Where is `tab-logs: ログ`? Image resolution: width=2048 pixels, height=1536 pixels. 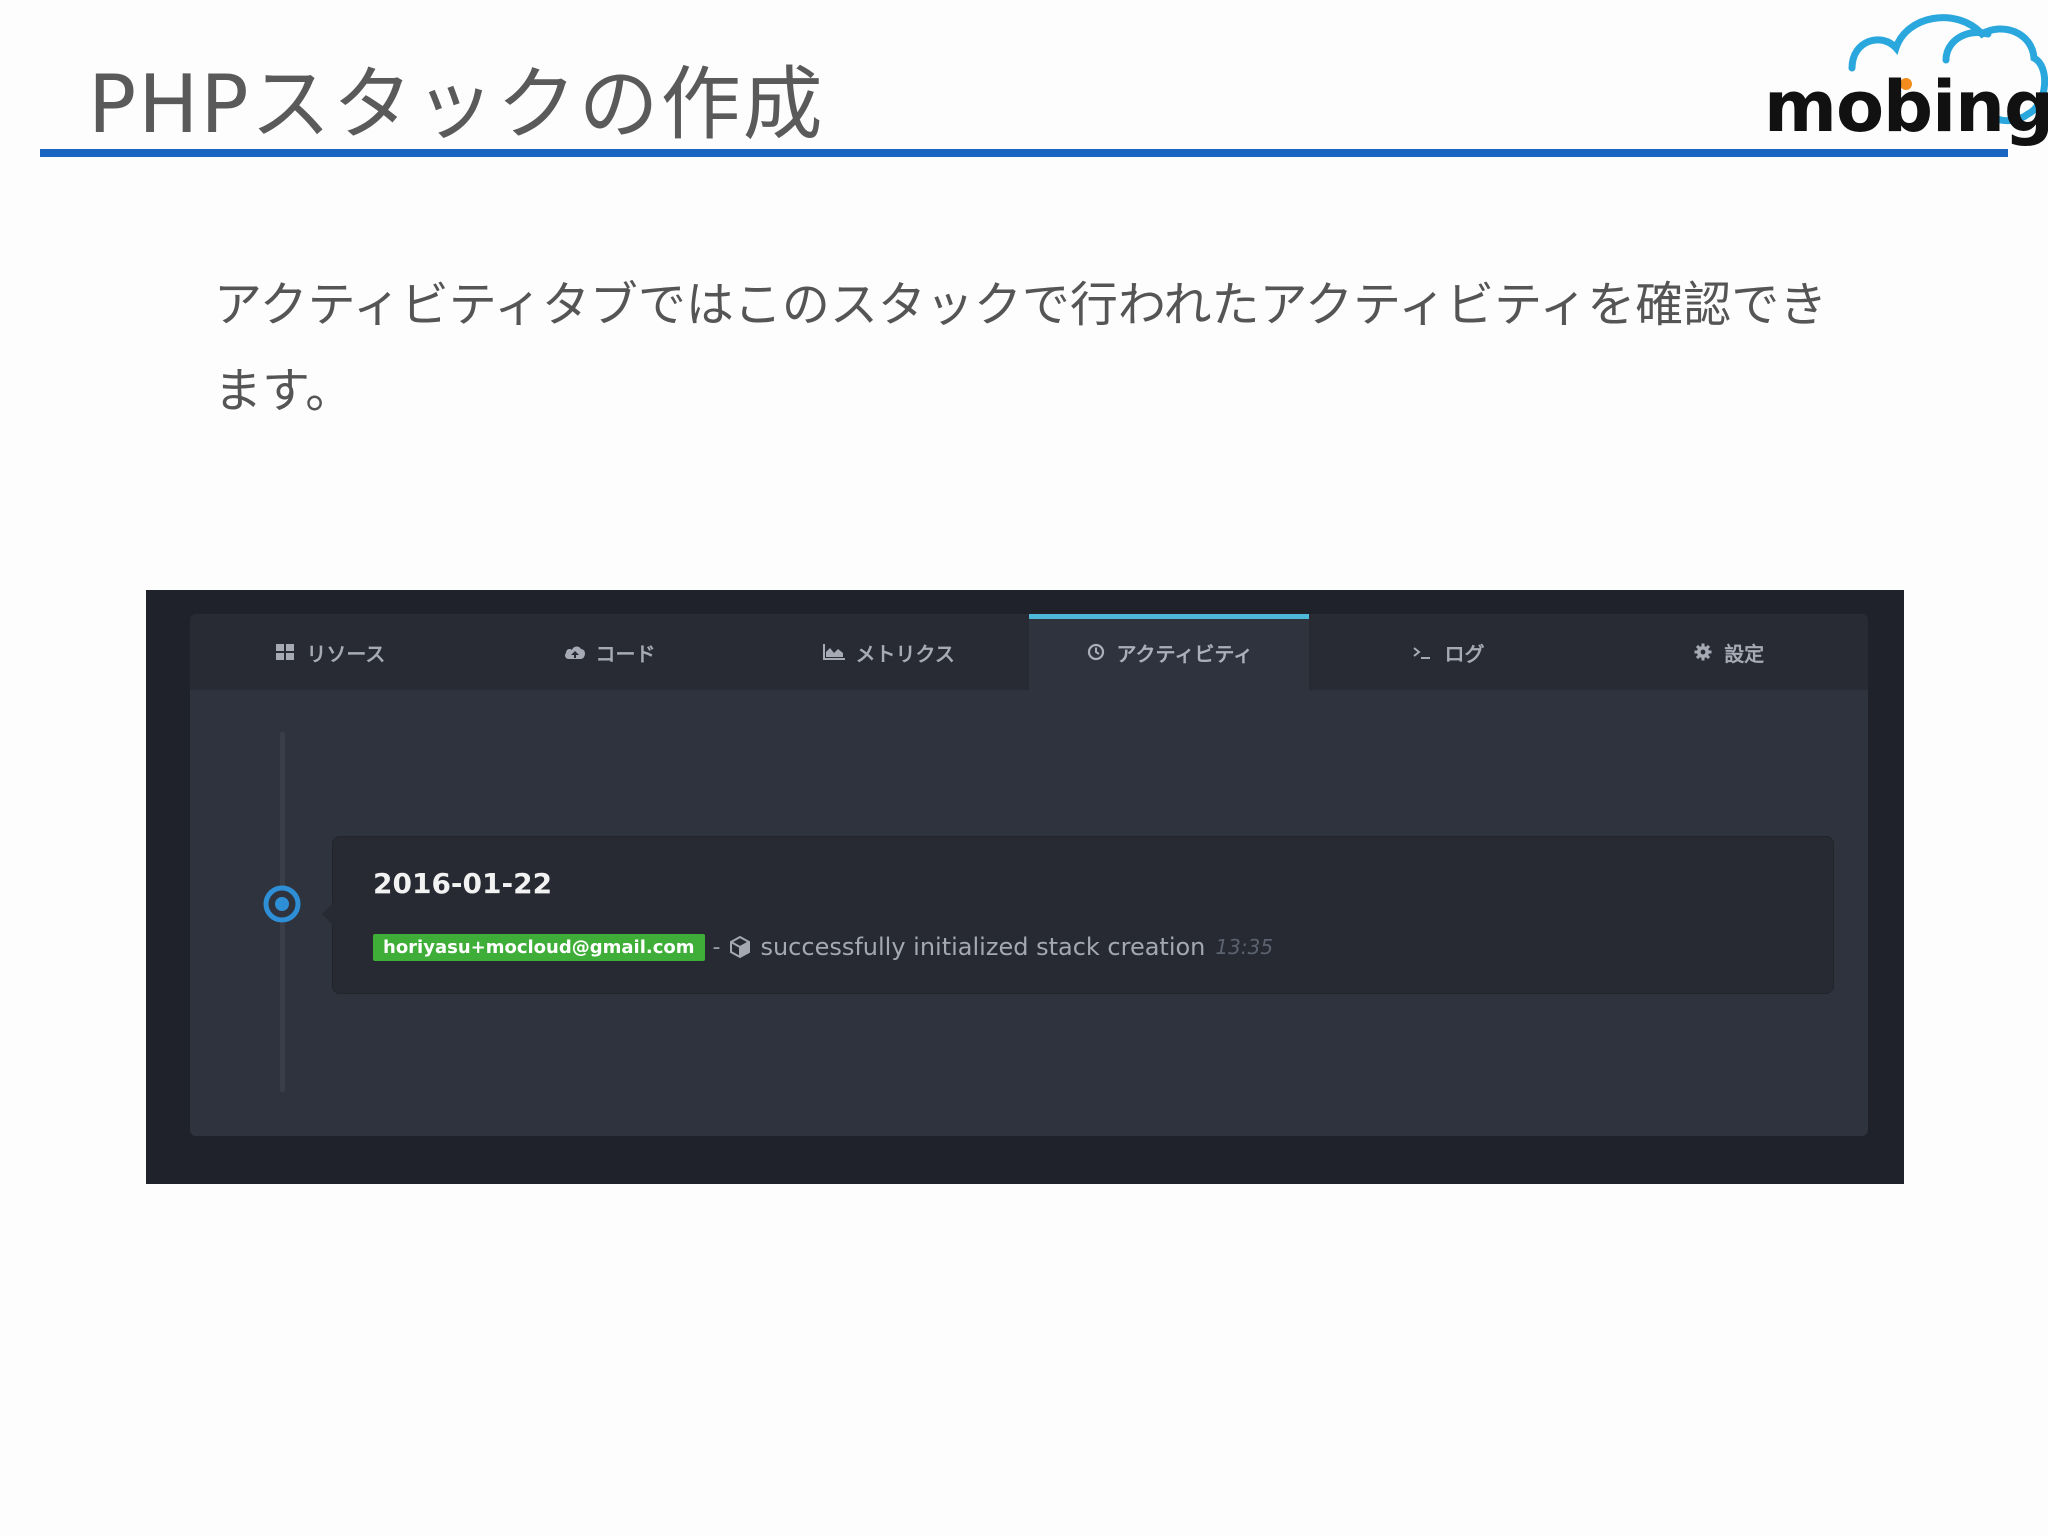 tab-logs: ログ is located at coordinates (1449, 652).